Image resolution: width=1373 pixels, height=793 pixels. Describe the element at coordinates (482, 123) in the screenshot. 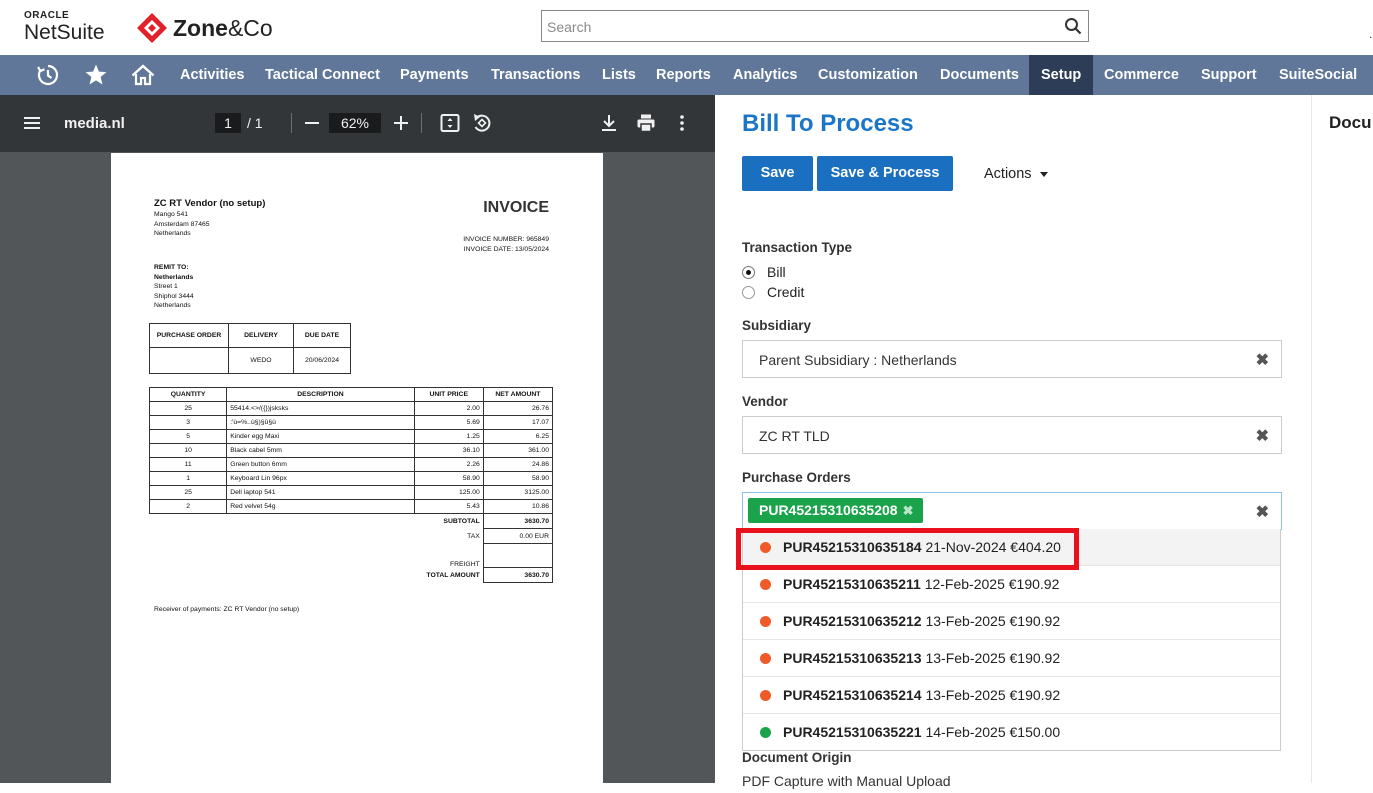

I see `rotate-icon` at that location.